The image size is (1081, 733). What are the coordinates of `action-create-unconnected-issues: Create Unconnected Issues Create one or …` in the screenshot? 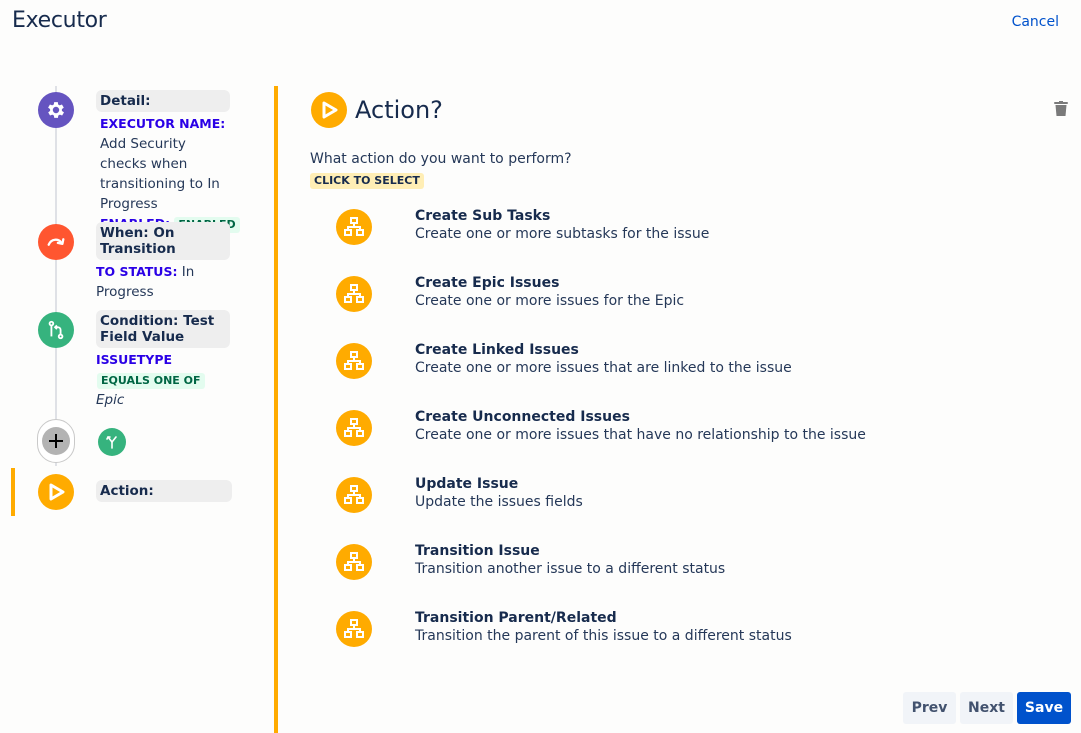 It's located at (636, 441).